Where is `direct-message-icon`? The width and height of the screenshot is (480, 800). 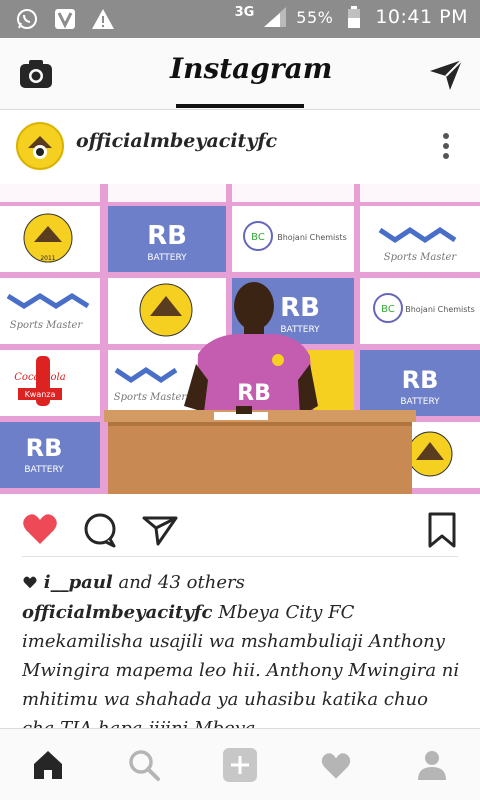 direct-message-icon is located at coordinates (446, 74).